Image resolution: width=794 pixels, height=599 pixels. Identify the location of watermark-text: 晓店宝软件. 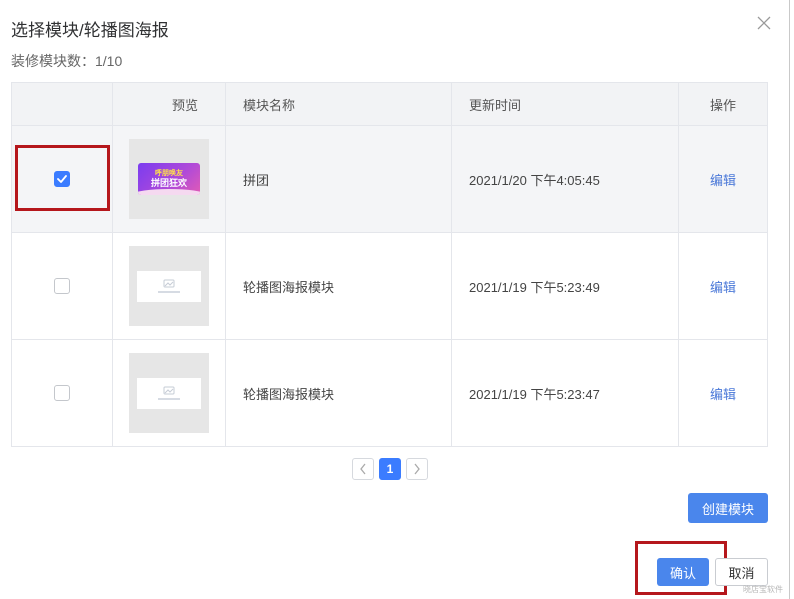
(763, 589).